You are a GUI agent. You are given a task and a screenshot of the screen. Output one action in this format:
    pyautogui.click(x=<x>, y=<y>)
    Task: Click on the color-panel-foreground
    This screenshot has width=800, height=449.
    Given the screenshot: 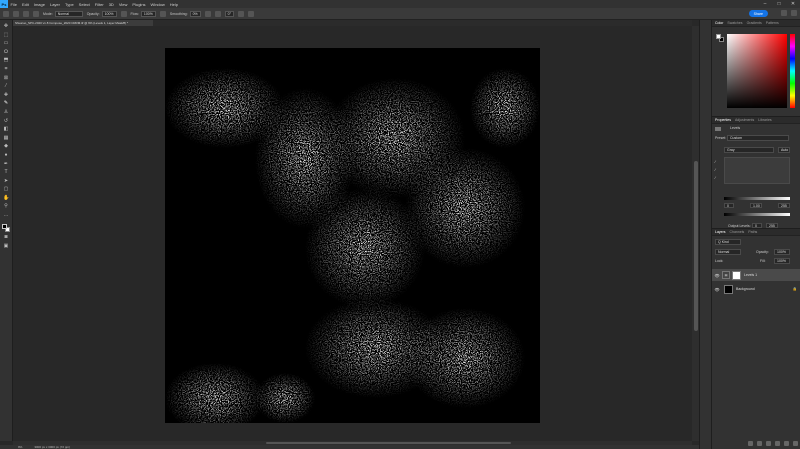 What is the action you would take?
    pyautogui.click(x=718, y=36)
    